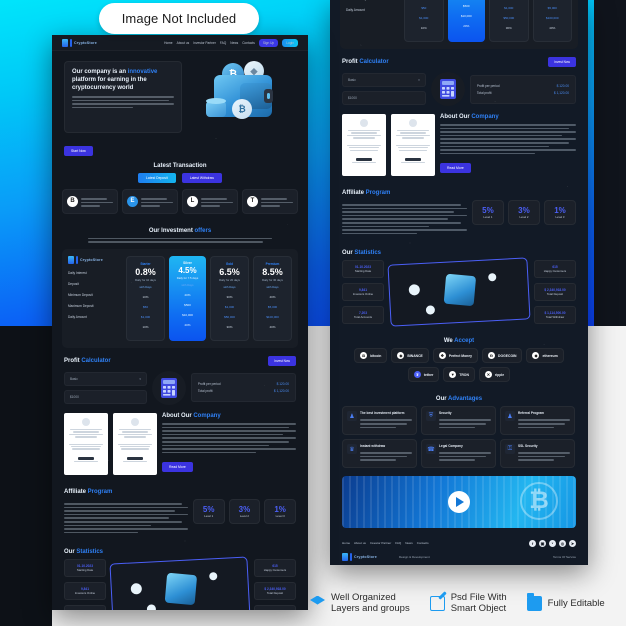 This screenshot has width=626, height=626. What do you see at coordinates (210, 201) in the screenshot?
I see `transaction-card: L` at bounding box center [210, 201].